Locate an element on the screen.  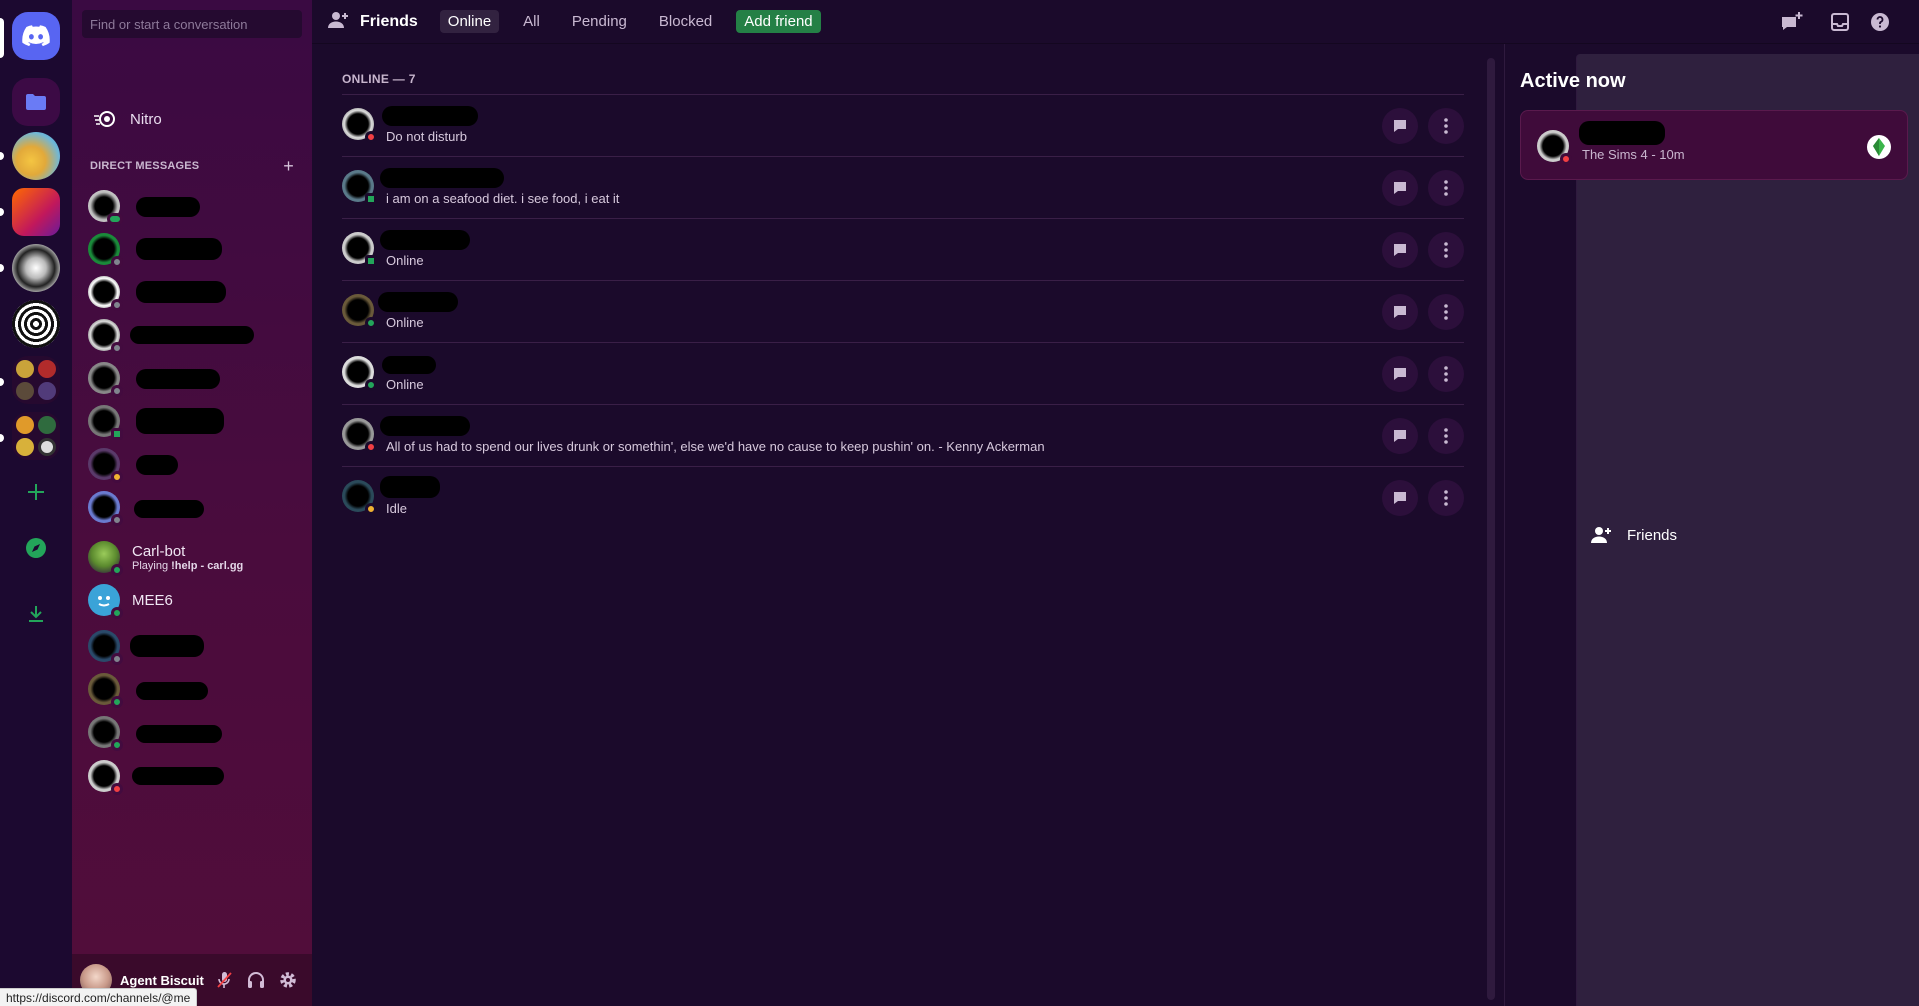
help-button is located at coordinates (1880, 22).